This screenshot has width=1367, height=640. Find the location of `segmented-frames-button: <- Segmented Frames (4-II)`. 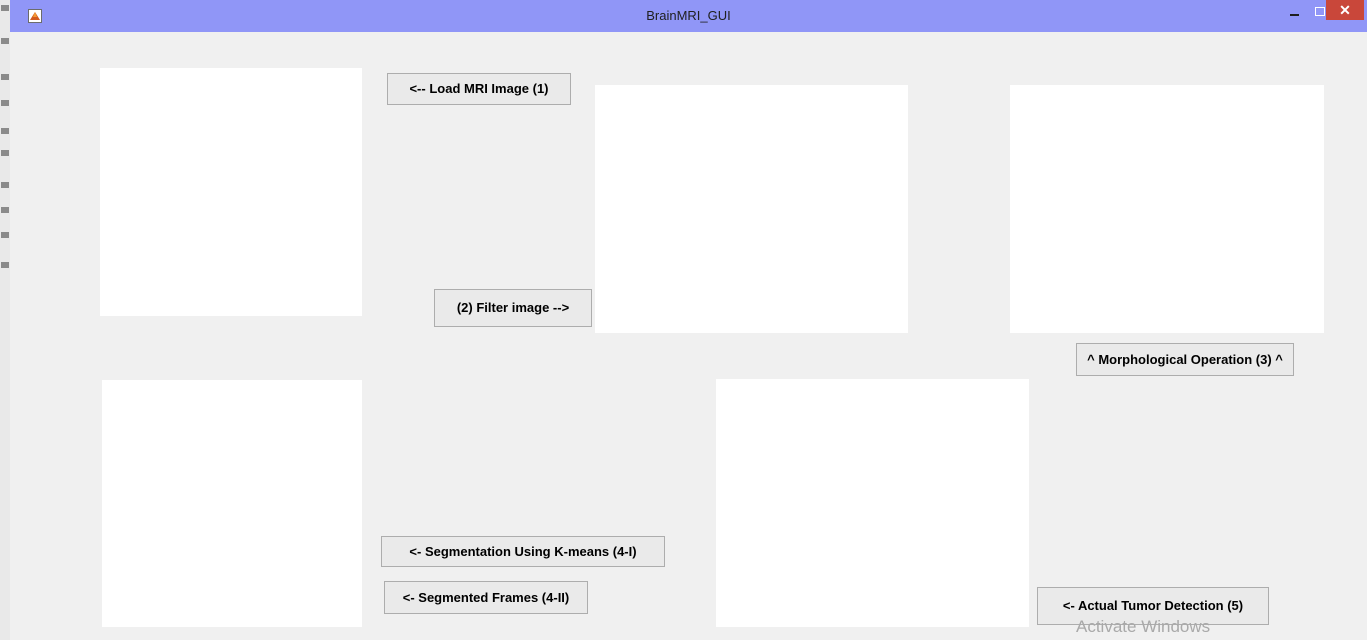

segmented-frames-button: <- Segmented Frames (4-II) is located at coordinates (486, 597).